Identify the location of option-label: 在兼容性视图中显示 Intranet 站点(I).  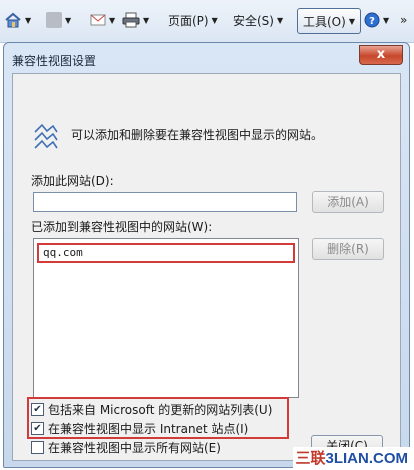
(148, 429).